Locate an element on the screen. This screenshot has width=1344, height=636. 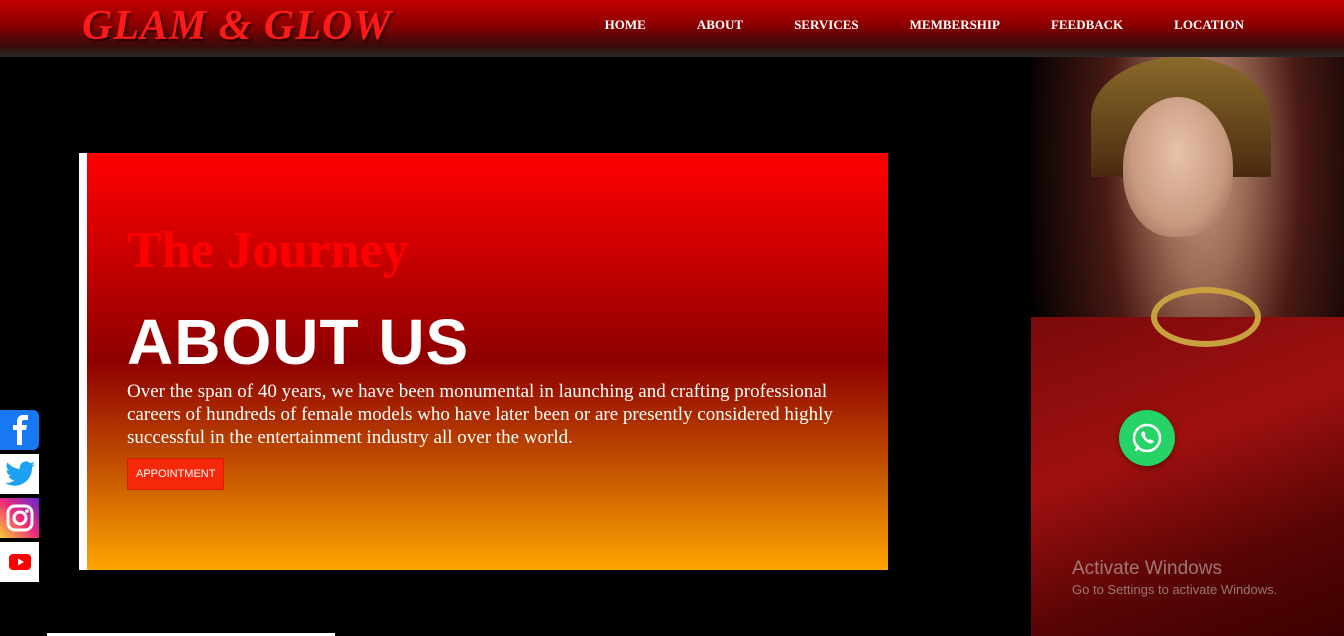
twitter-icon is located at coordinates (19, 474).